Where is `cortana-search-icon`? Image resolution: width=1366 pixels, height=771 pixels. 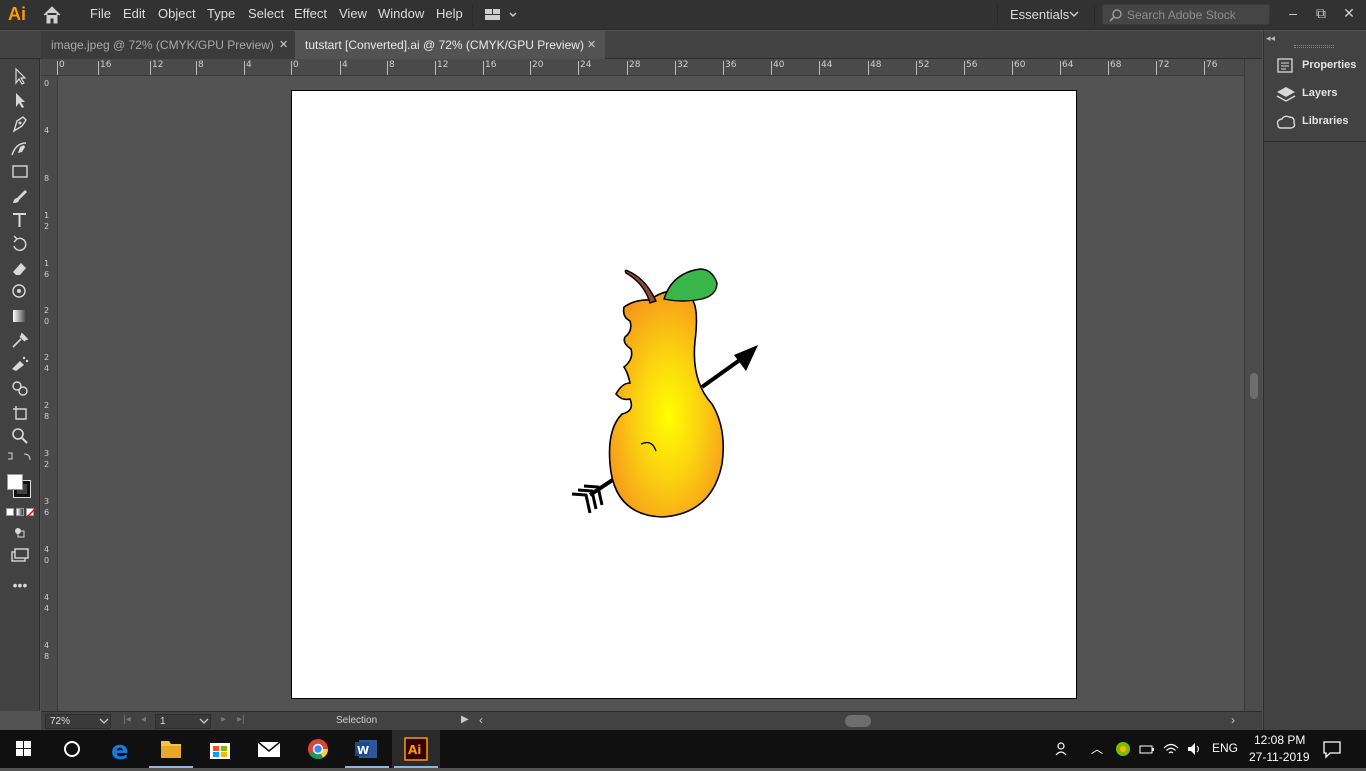
cortana-search-icon is located at coordinates (72, 749).